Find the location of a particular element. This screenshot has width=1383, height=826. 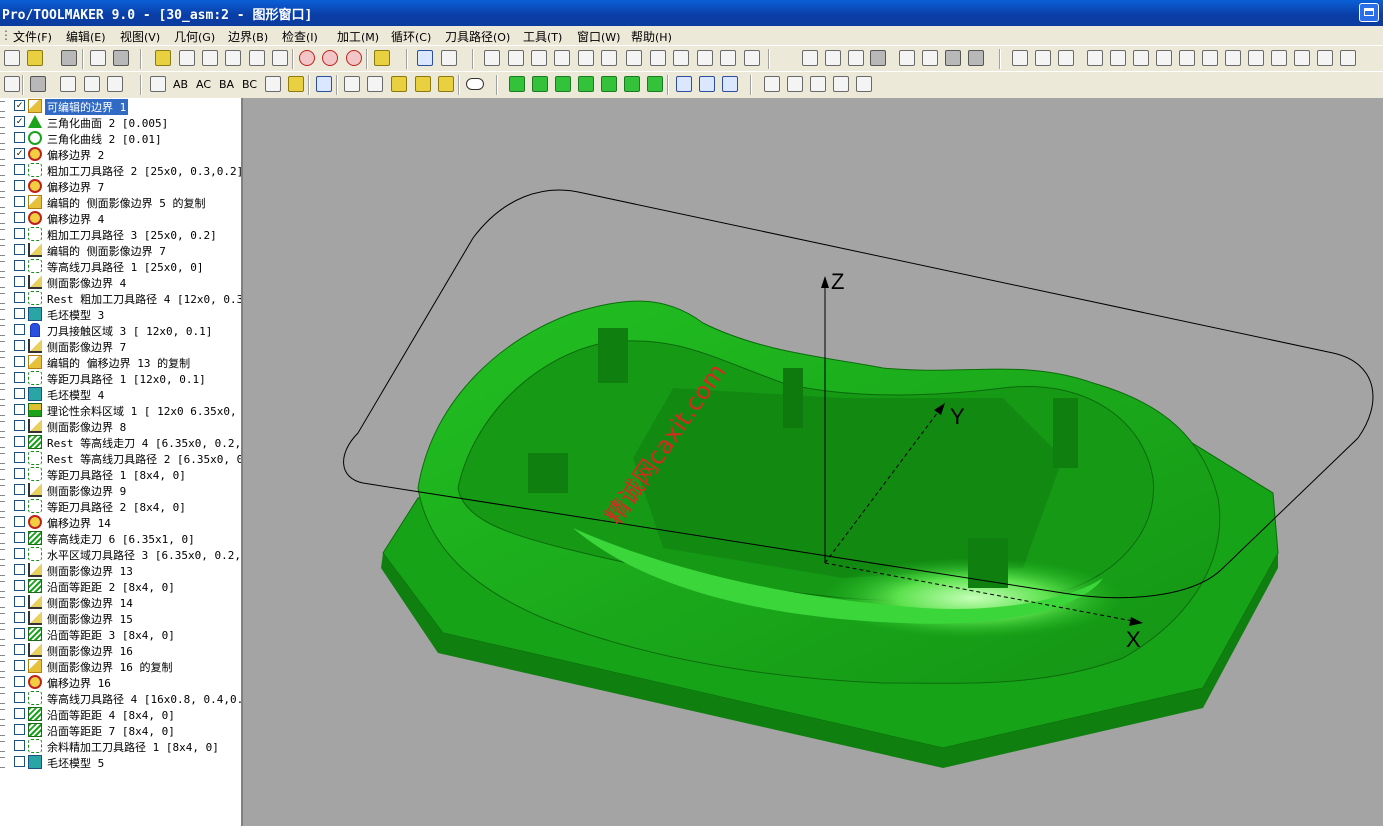

view-front-icon is located at coordinates (586, 84).